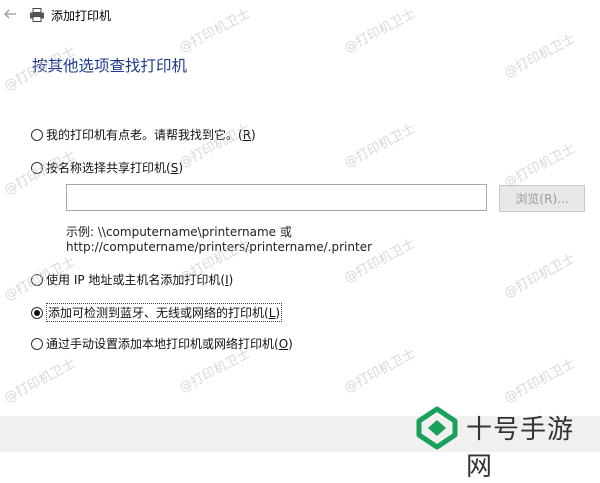 The width and height of the screenshot is (600, 483). Describe the element at coordinates (81, 16) in the screenshot. I see `window-title: 添加打印机` at that location.